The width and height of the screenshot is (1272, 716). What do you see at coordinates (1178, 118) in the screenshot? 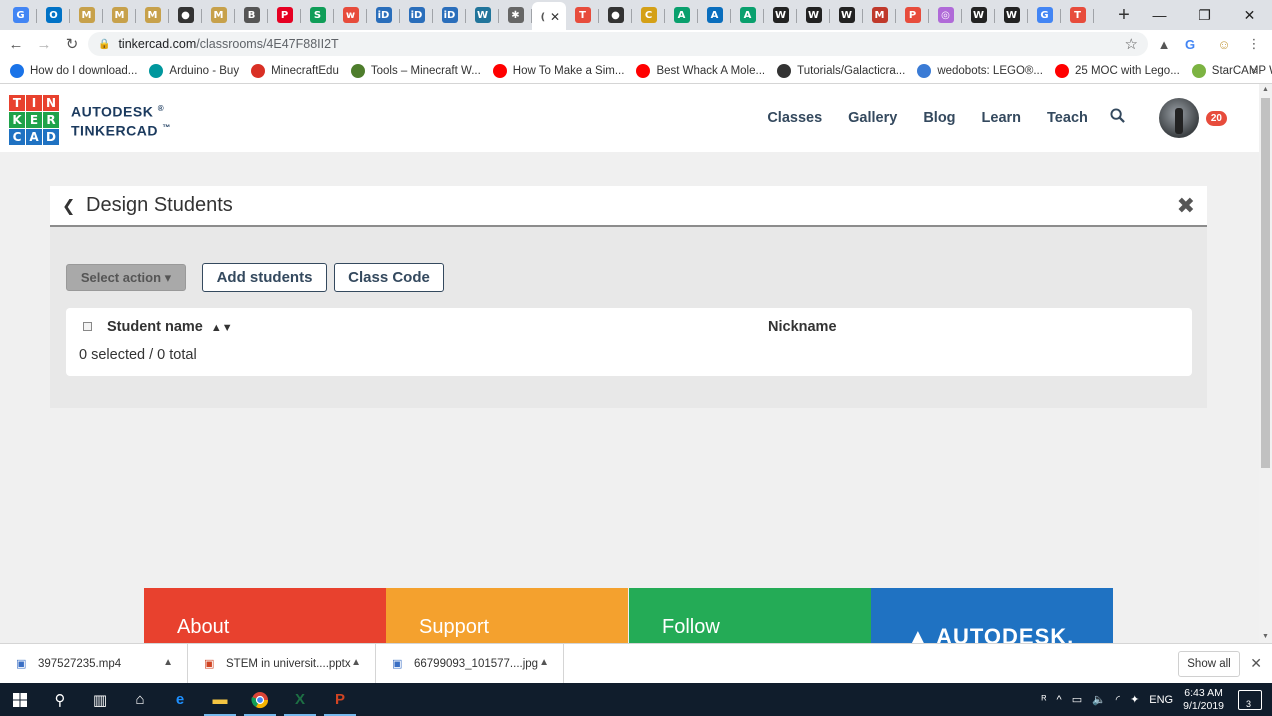
I see `avatar` at bounding box center [1178, 118].